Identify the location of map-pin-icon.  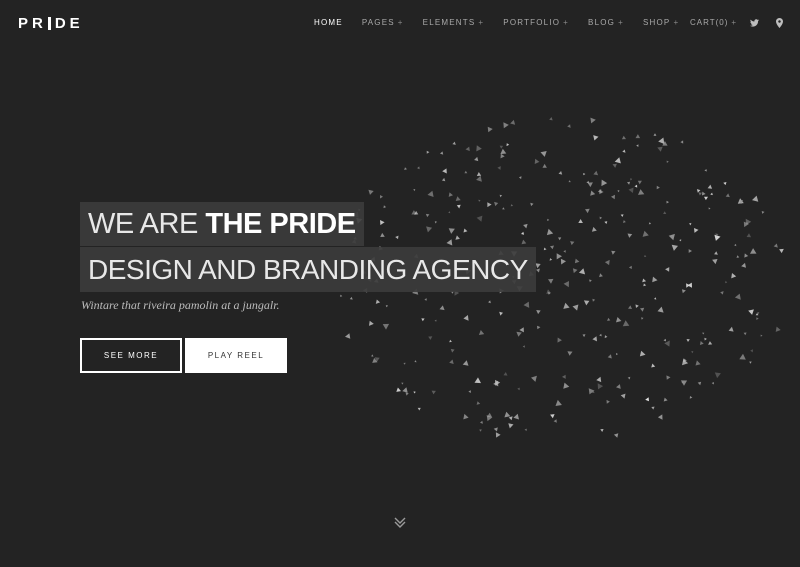
(779, 23).